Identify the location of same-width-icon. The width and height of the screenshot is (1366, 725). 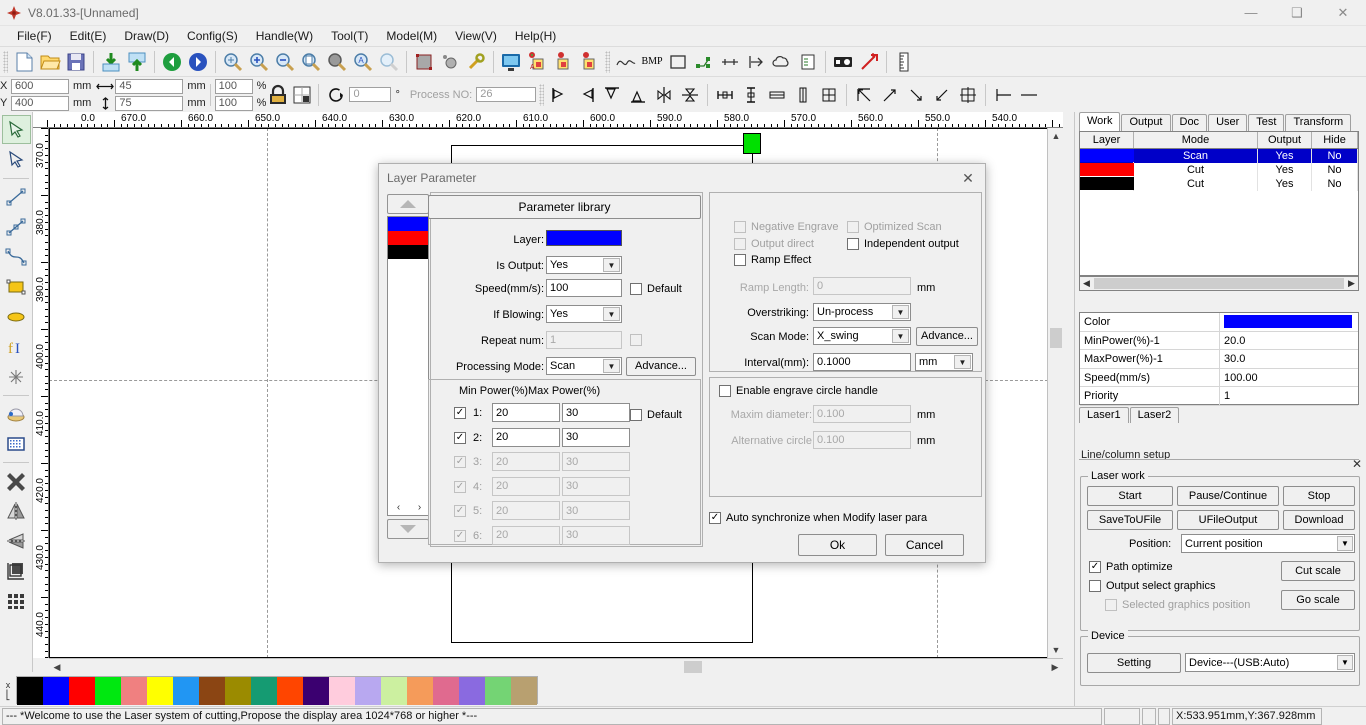
(777, 95).